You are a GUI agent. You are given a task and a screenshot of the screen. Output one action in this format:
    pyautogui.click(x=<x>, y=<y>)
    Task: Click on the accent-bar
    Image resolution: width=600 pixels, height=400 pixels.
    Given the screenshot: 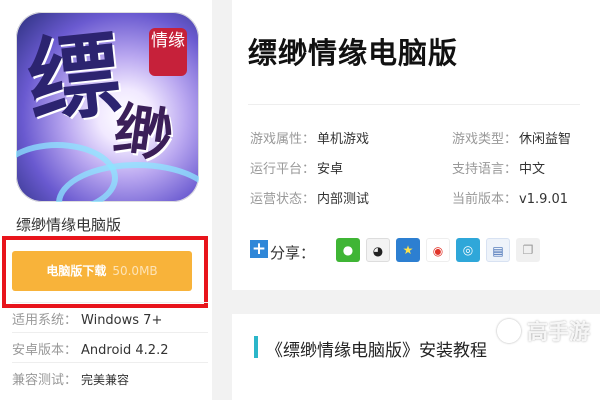 What is the action you would take?
    pyautogui.click(x=256, y=347)
    